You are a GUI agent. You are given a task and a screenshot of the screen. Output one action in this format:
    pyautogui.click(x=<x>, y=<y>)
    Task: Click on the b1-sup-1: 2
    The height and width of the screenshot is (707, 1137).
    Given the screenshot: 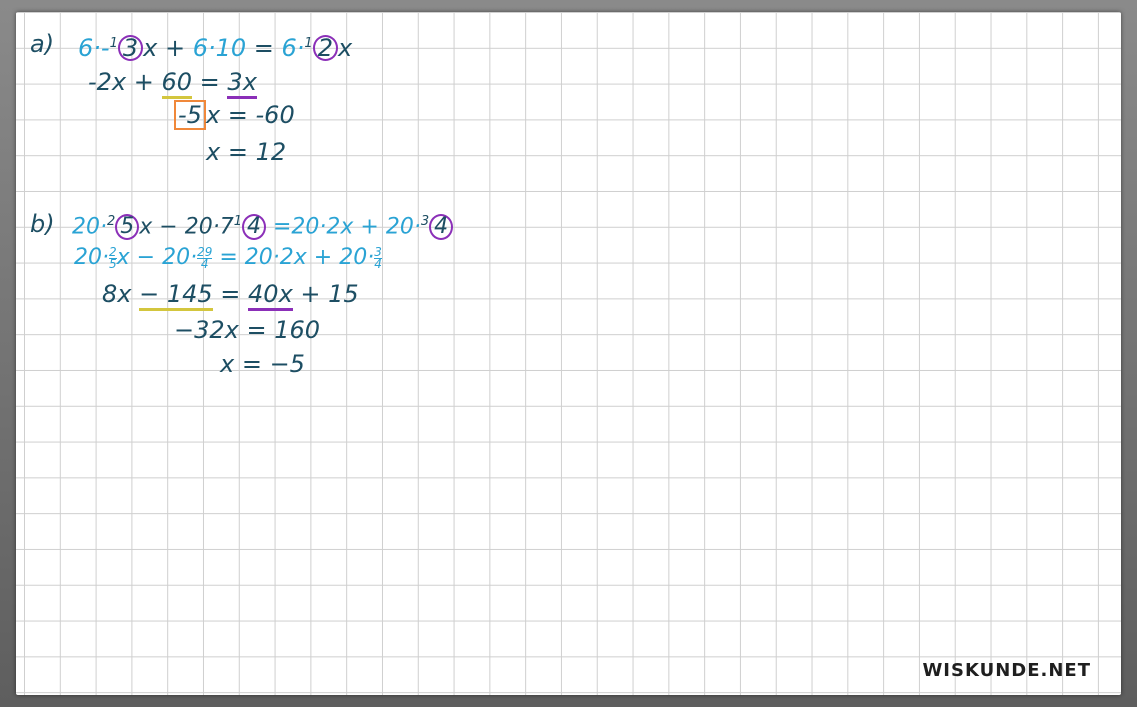 What is the action you would take?
    pyautogui.click(x=111, y=221)
    